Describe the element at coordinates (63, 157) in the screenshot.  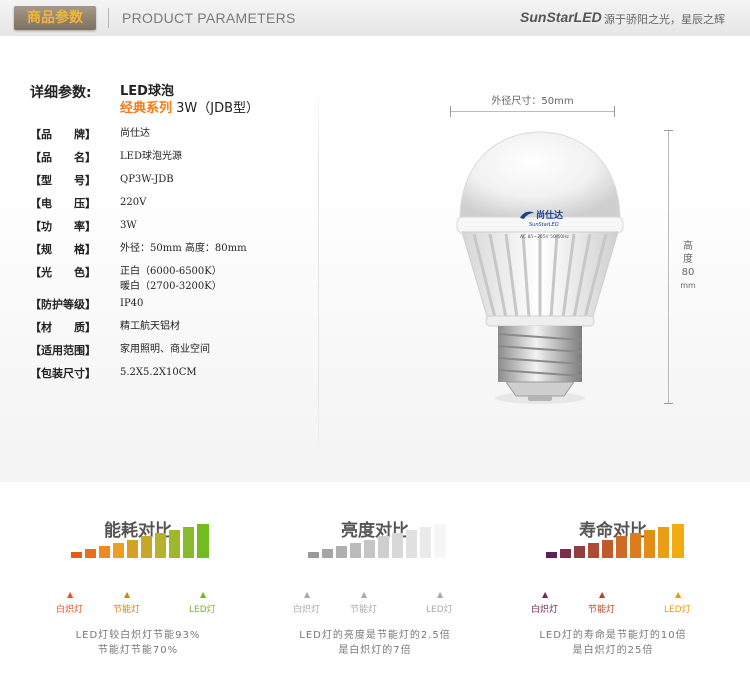
I see `spec-row-key: 【品 名】` at that location.